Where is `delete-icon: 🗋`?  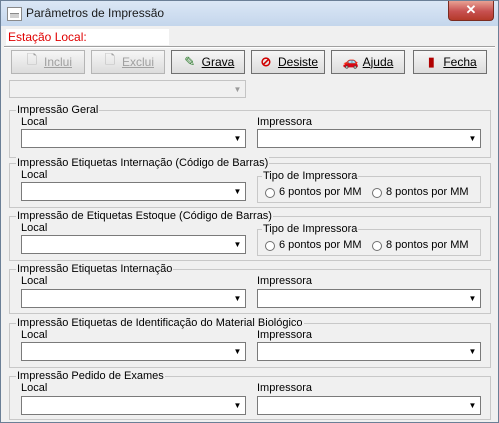
delete-icon: 🗋 is located at coordinates (110, 59).